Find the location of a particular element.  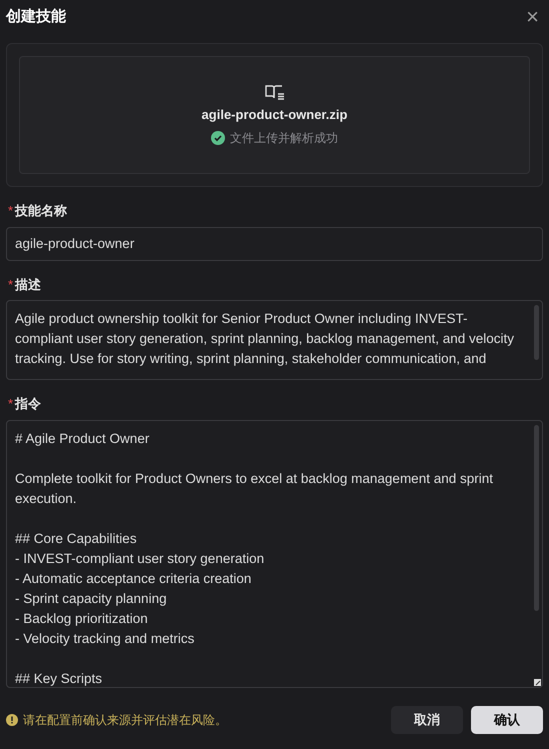

upload-status: 文件上传并解析成功 is located at coordinates (284, 138).